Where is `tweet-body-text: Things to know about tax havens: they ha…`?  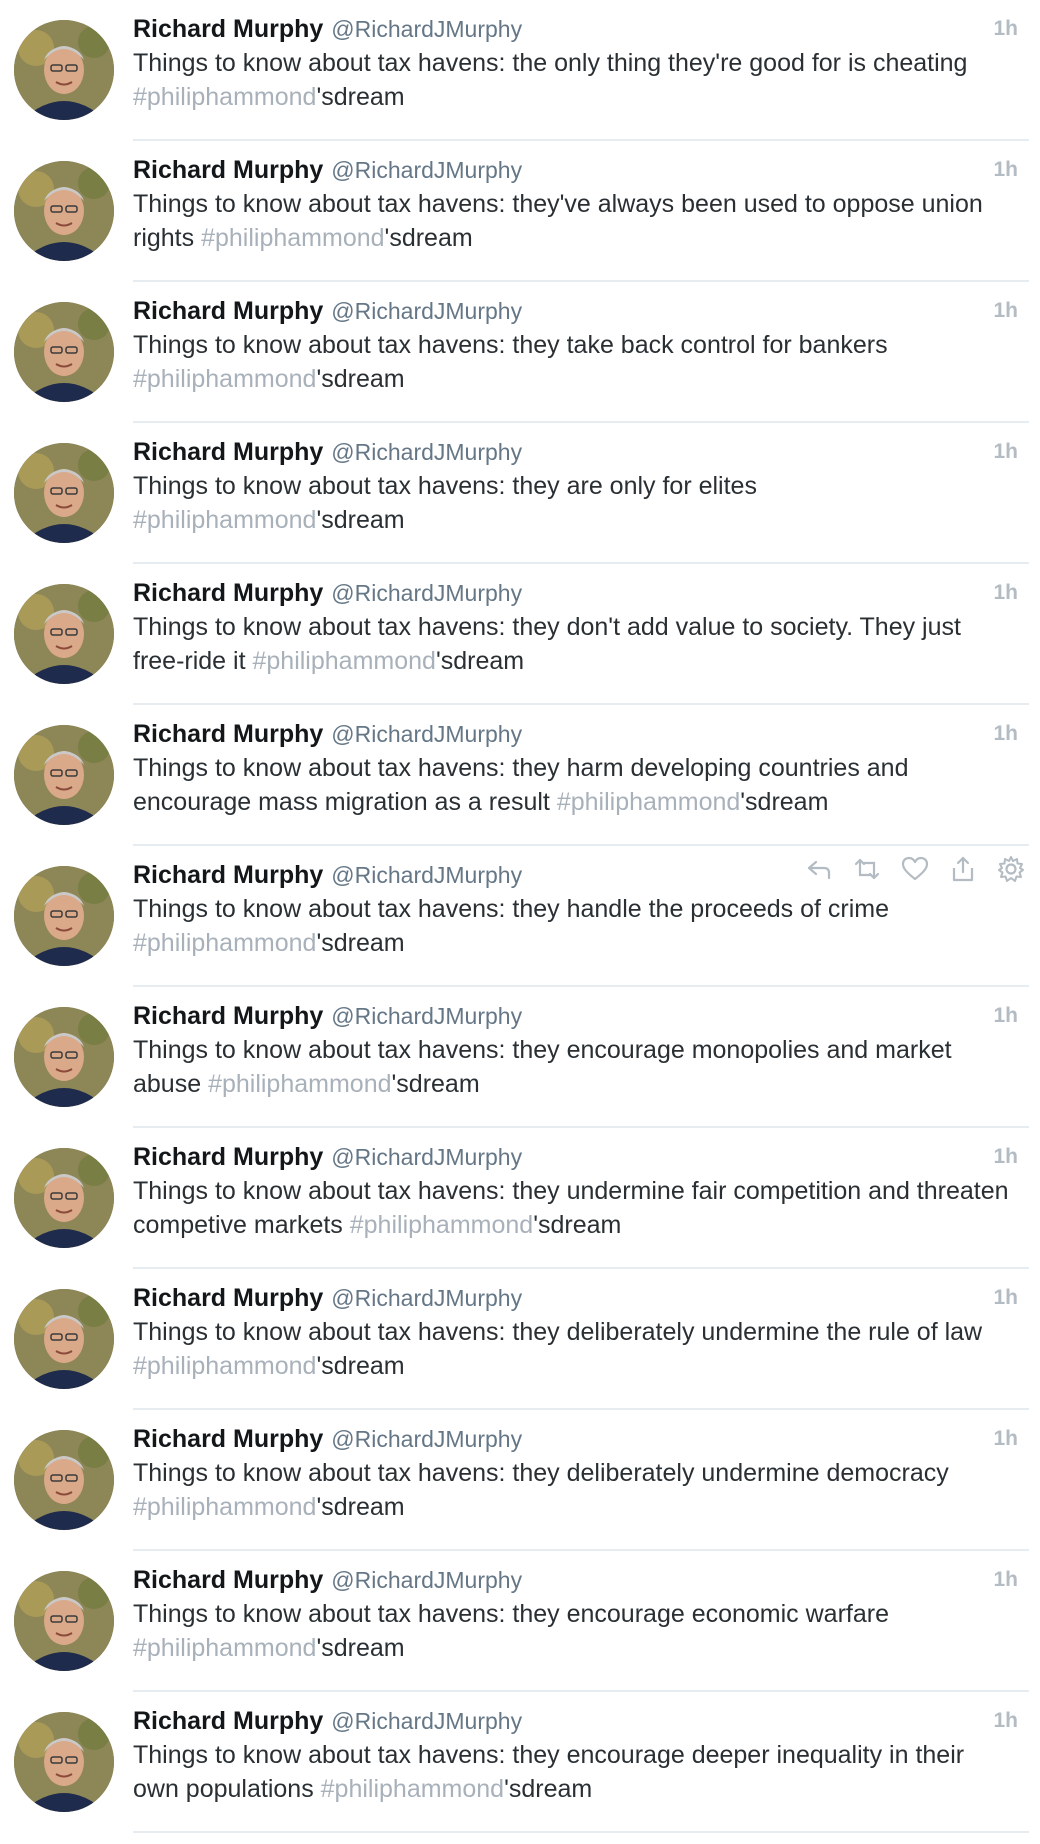
tweet-body-text: Things to know about tax havens: they ha… is located at coordinates (511, 909).